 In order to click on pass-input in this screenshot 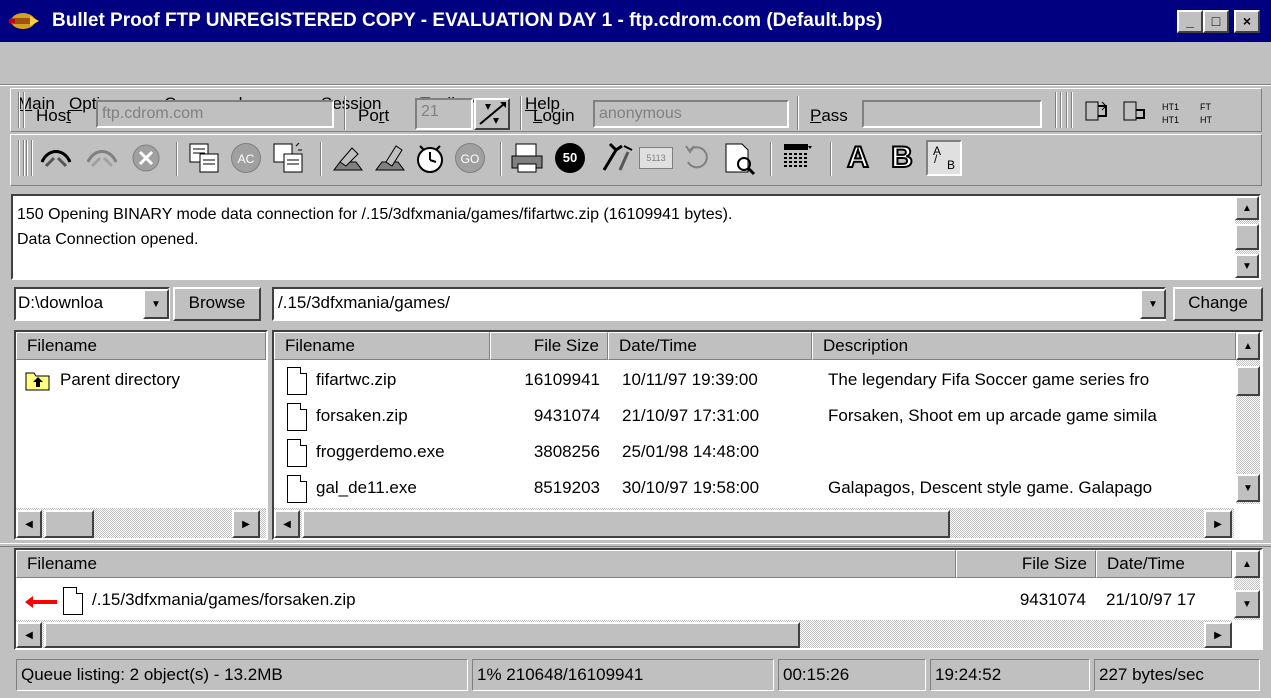, I will do `click(952, 114)`.